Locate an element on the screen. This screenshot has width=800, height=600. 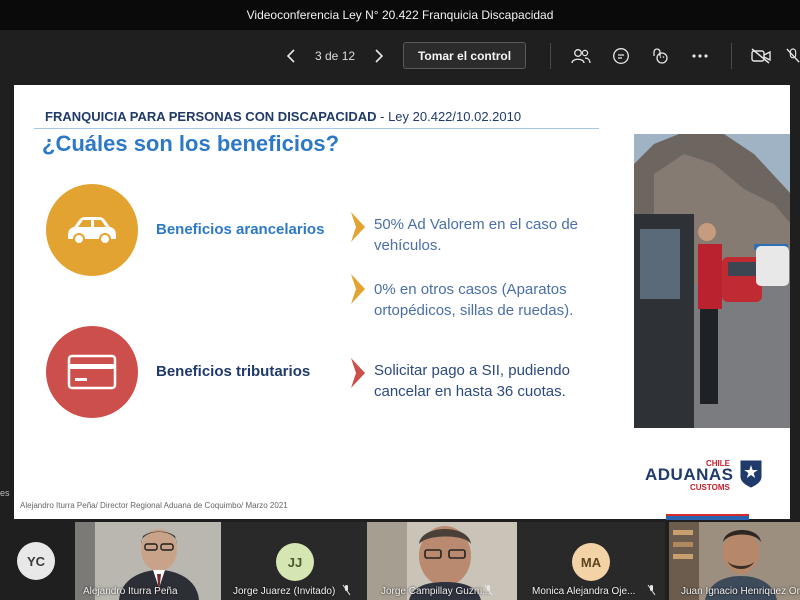
chevron-left-icon is located at coordinates (290, 56).